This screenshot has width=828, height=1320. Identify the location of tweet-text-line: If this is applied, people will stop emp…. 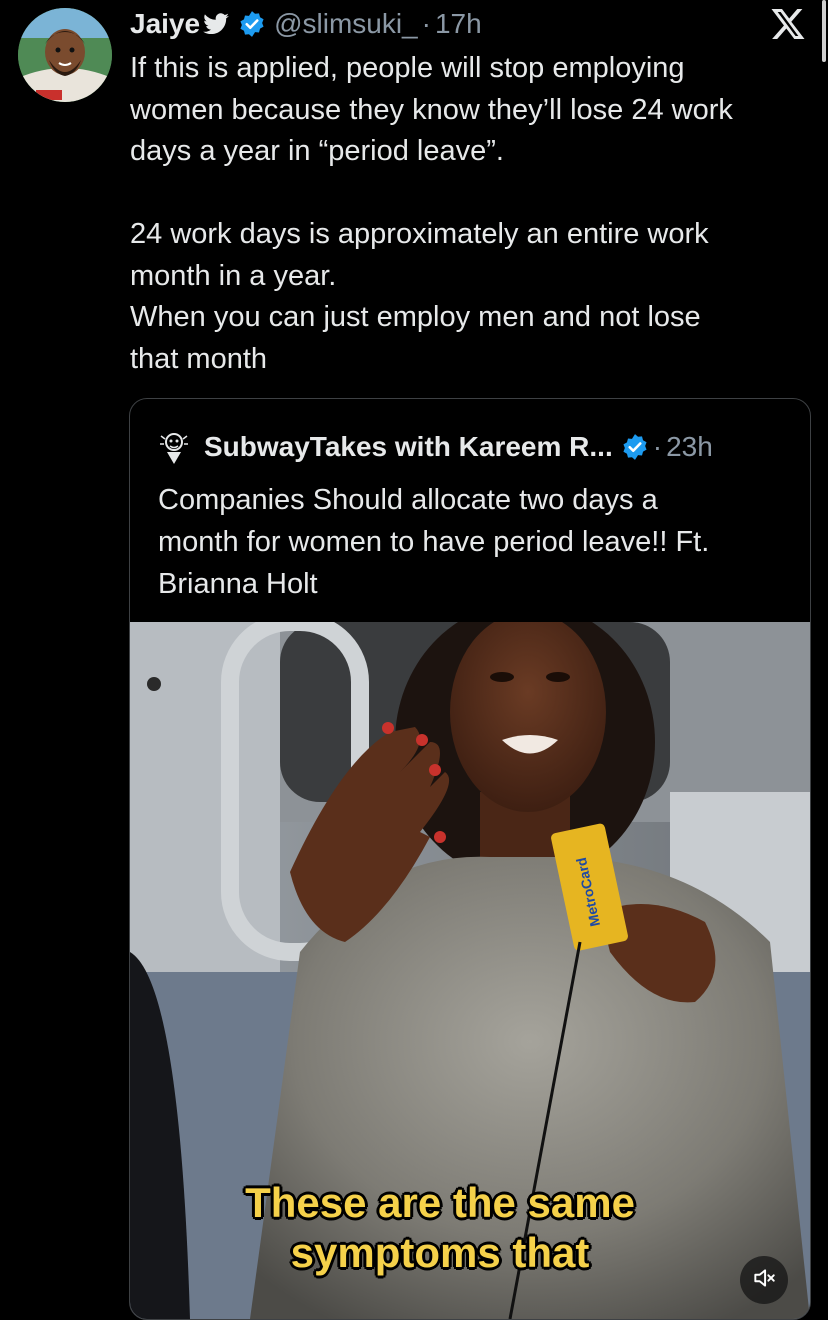
(407, 68).